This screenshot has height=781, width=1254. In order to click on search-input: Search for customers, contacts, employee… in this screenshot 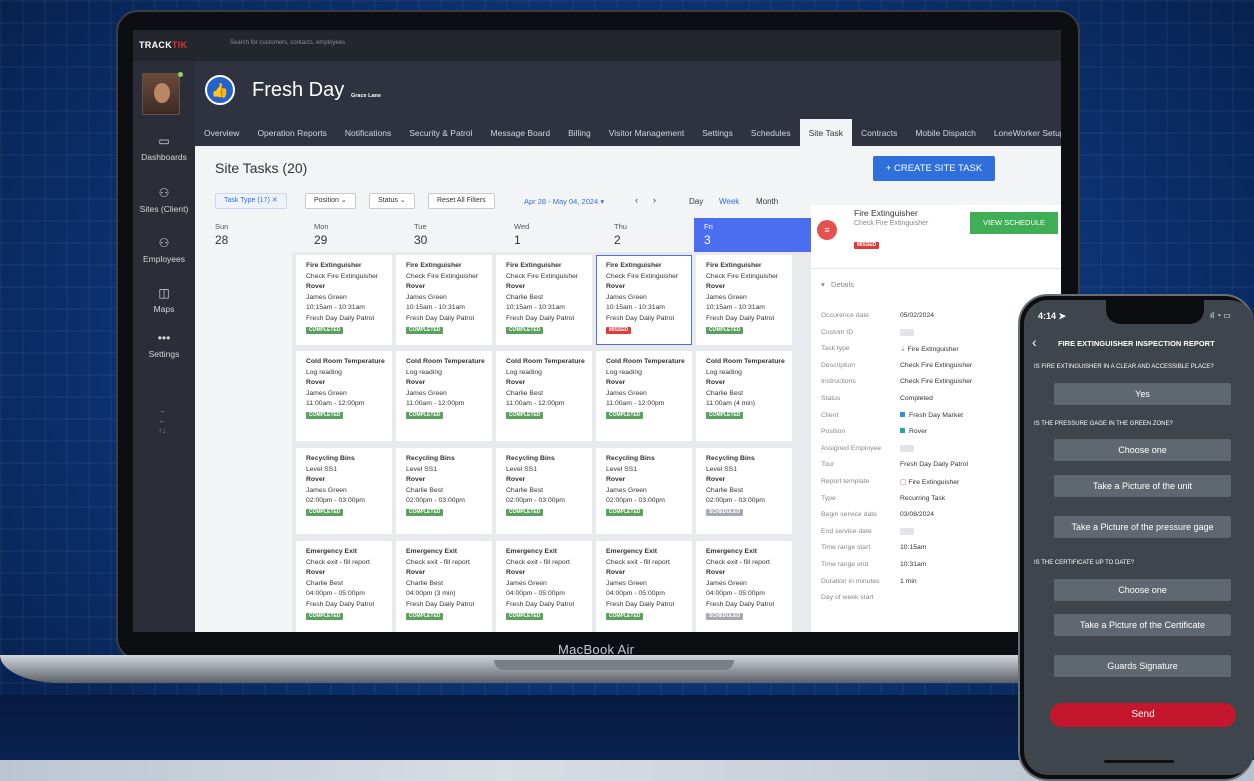, I will do `click(287, 43)`.